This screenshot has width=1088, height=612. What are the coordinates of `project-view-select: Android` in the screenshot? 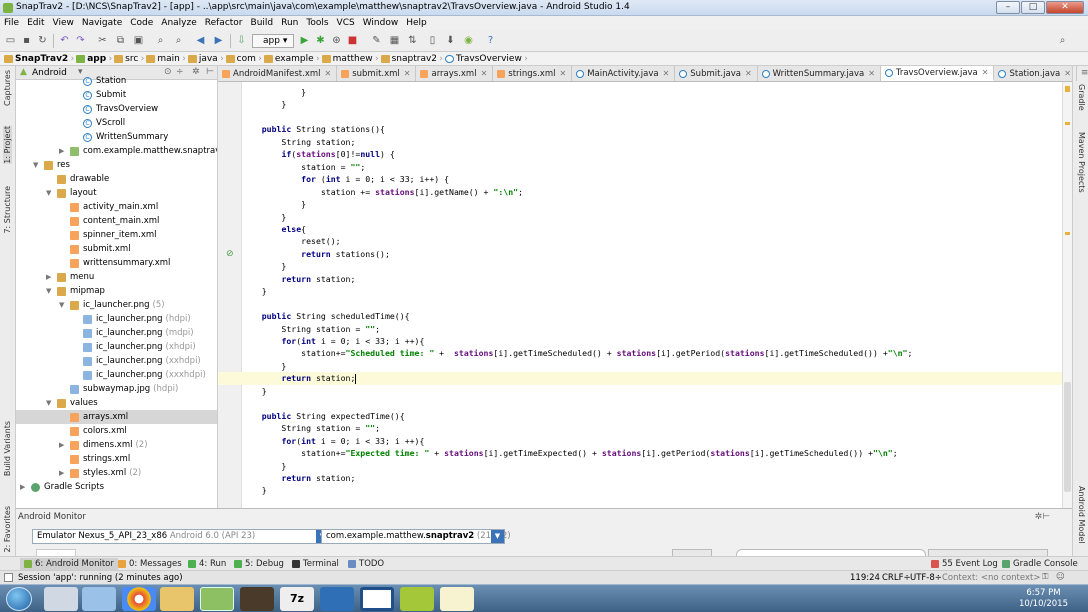 It's located at (49, 73).